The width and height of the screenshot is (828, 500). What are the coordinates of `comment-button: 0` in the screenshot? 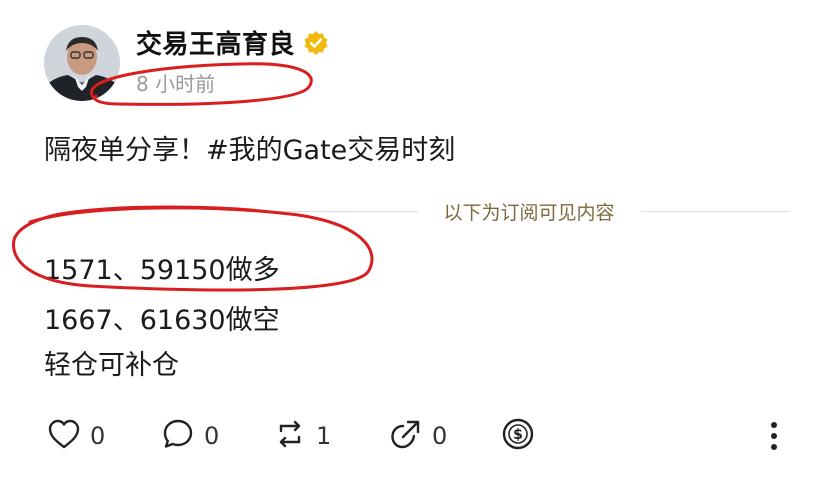 It's located at (189, 436).